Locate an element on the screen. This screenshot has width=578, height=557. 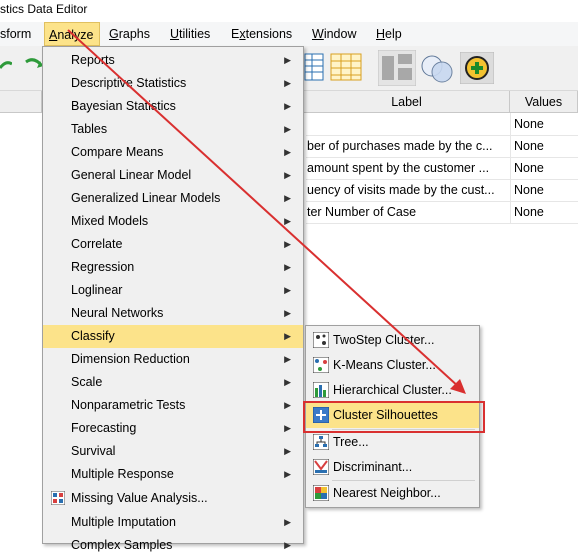
header-label: Label is located at coordinates (407, 102).